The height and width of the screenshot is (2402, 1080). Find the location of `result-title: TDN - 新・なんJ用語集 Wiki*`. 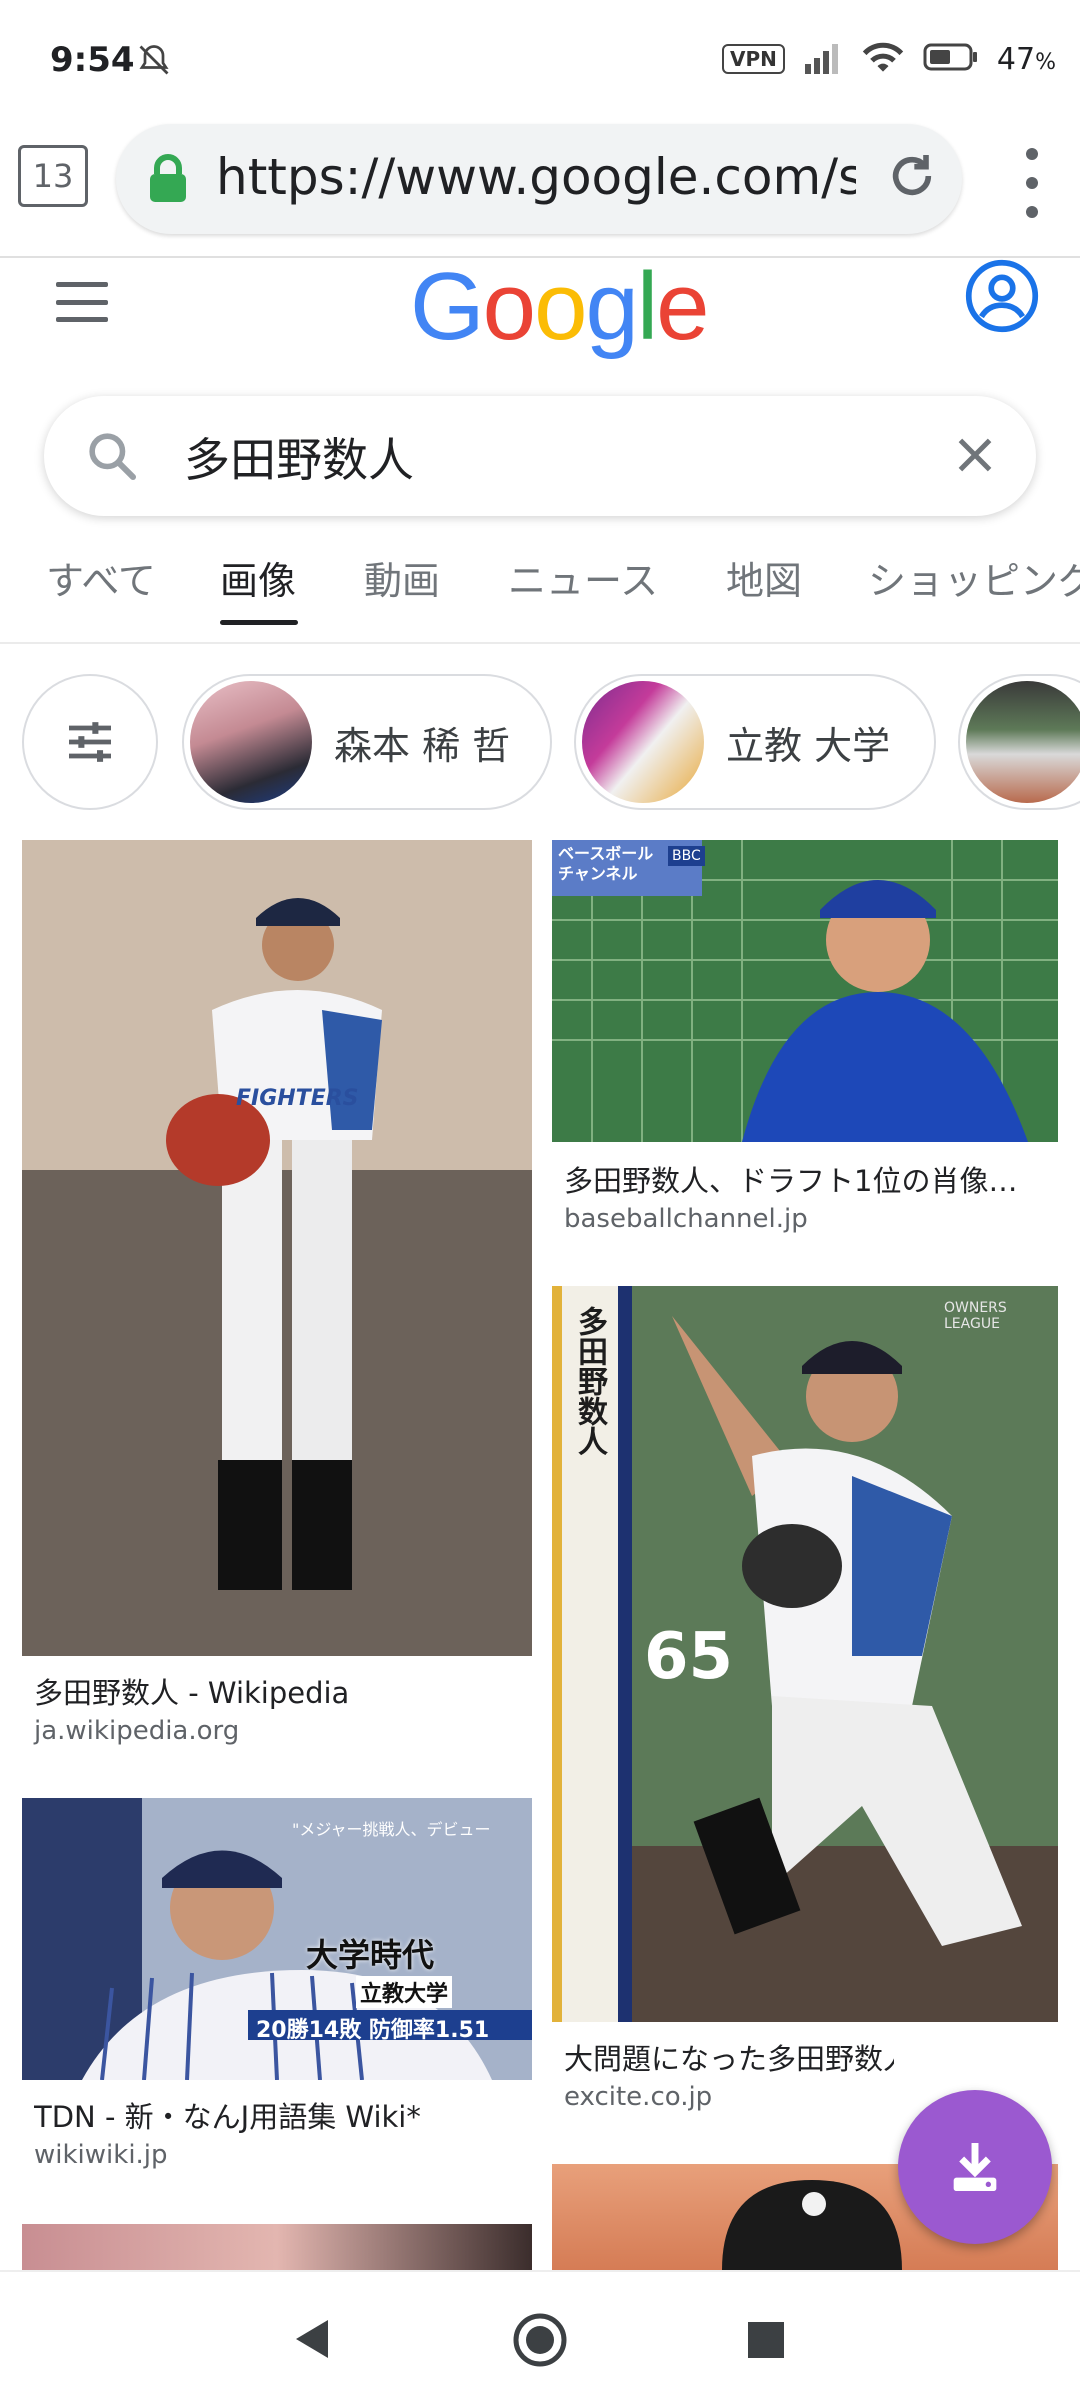

result-title: TDN - 新・なんJ用語集 Wiki* is located at coordinates (279, 2115).